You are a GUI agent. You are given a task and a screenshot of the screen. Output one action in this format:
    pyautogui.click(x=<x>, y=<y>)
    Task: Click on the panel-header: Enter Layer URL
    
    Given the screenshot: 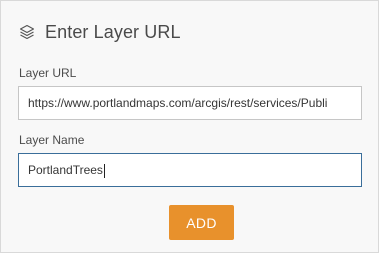 What is the action you would take?
    pyautogui.click(x=99, y=32)
    